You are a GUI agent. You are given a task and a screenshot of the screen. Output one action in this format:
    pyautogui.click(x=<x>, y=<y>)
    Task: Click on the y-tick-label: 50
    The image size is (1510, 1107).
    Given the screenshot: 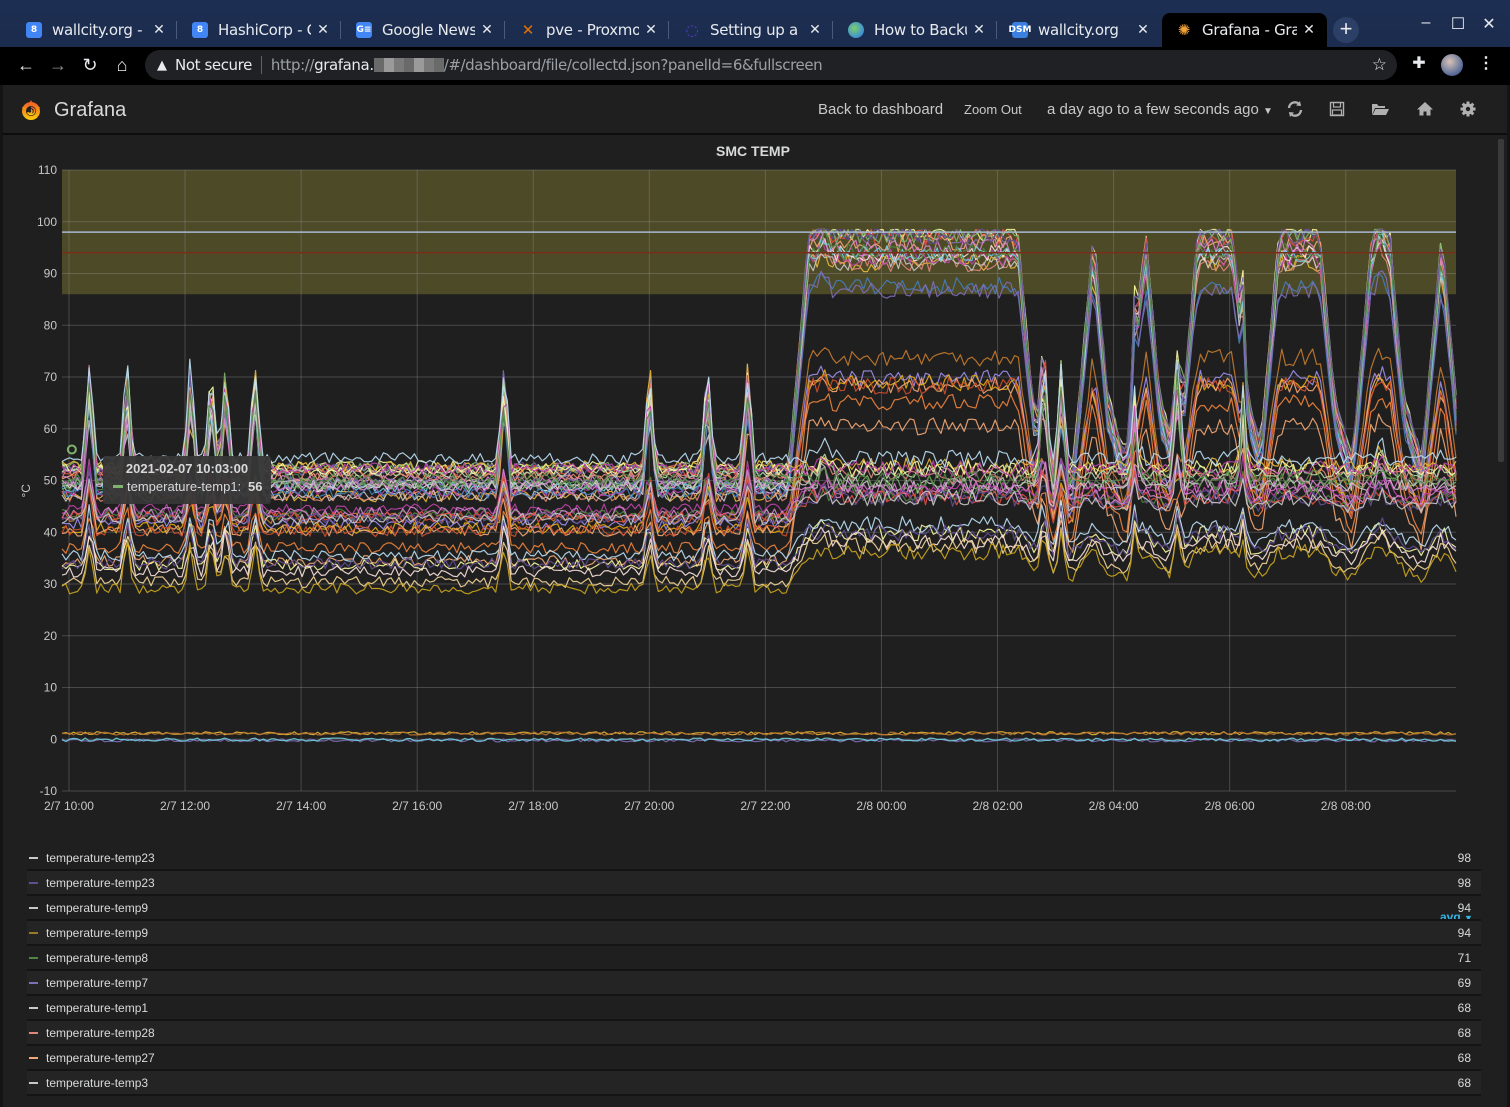 What is the action you would take?
    pyautogui.click(x=51, y=481)
    